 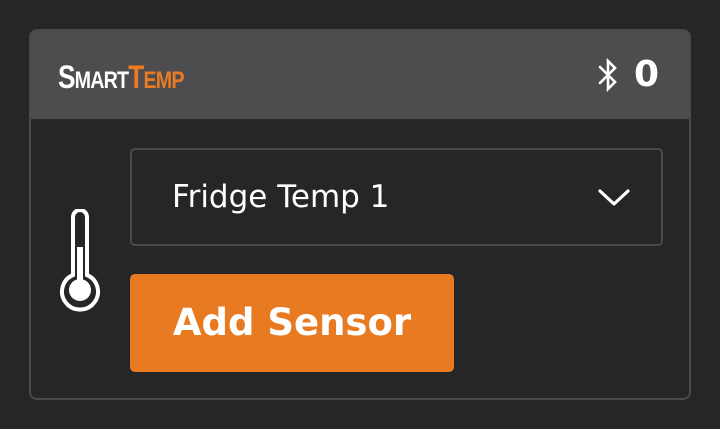 I want to click on logo-smart-rest: MART, so click(x=101, y=80).